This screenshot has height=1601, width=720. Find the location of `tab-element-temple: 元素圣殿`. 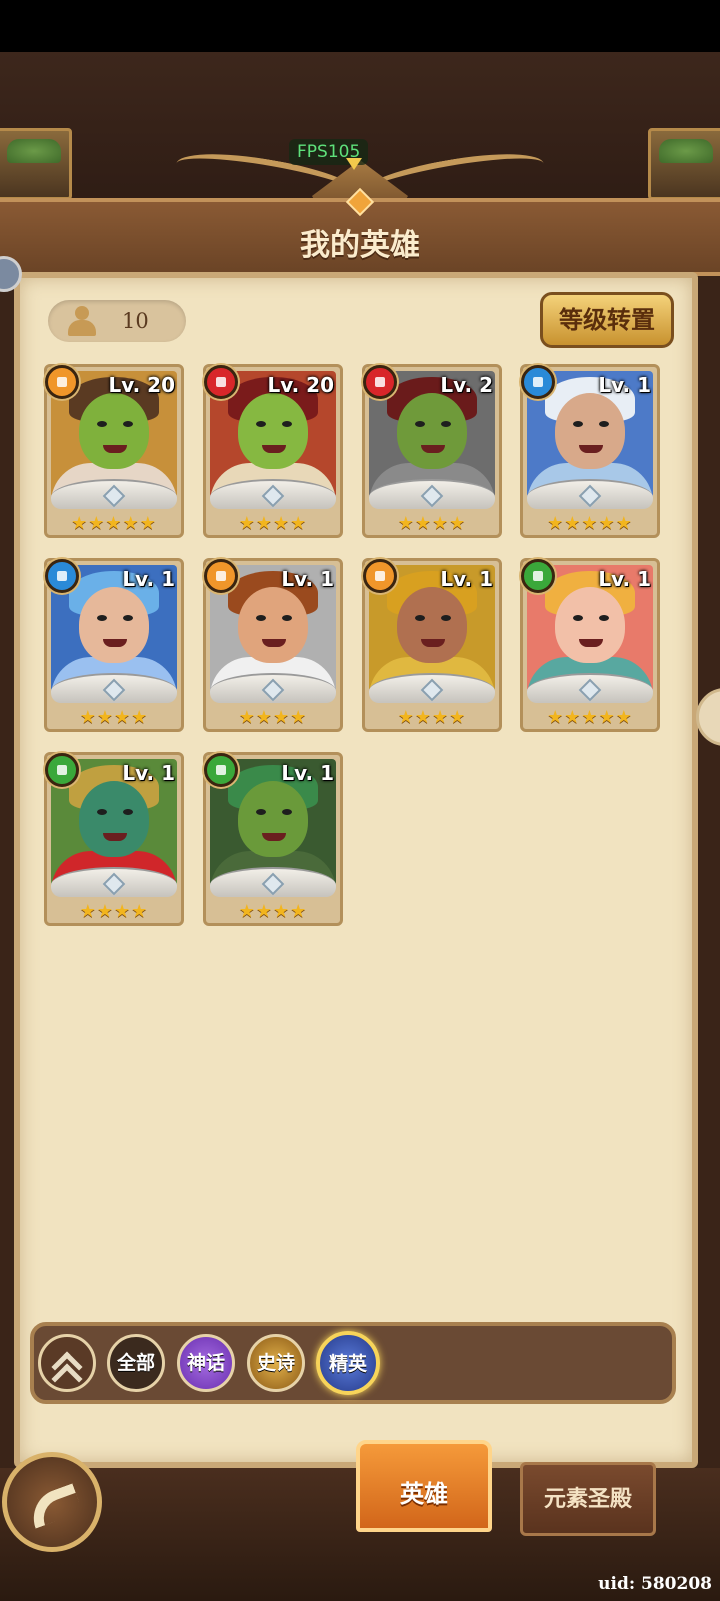

tab-element-temple: 元素圣殿 is located at coordinates (588, 1499).